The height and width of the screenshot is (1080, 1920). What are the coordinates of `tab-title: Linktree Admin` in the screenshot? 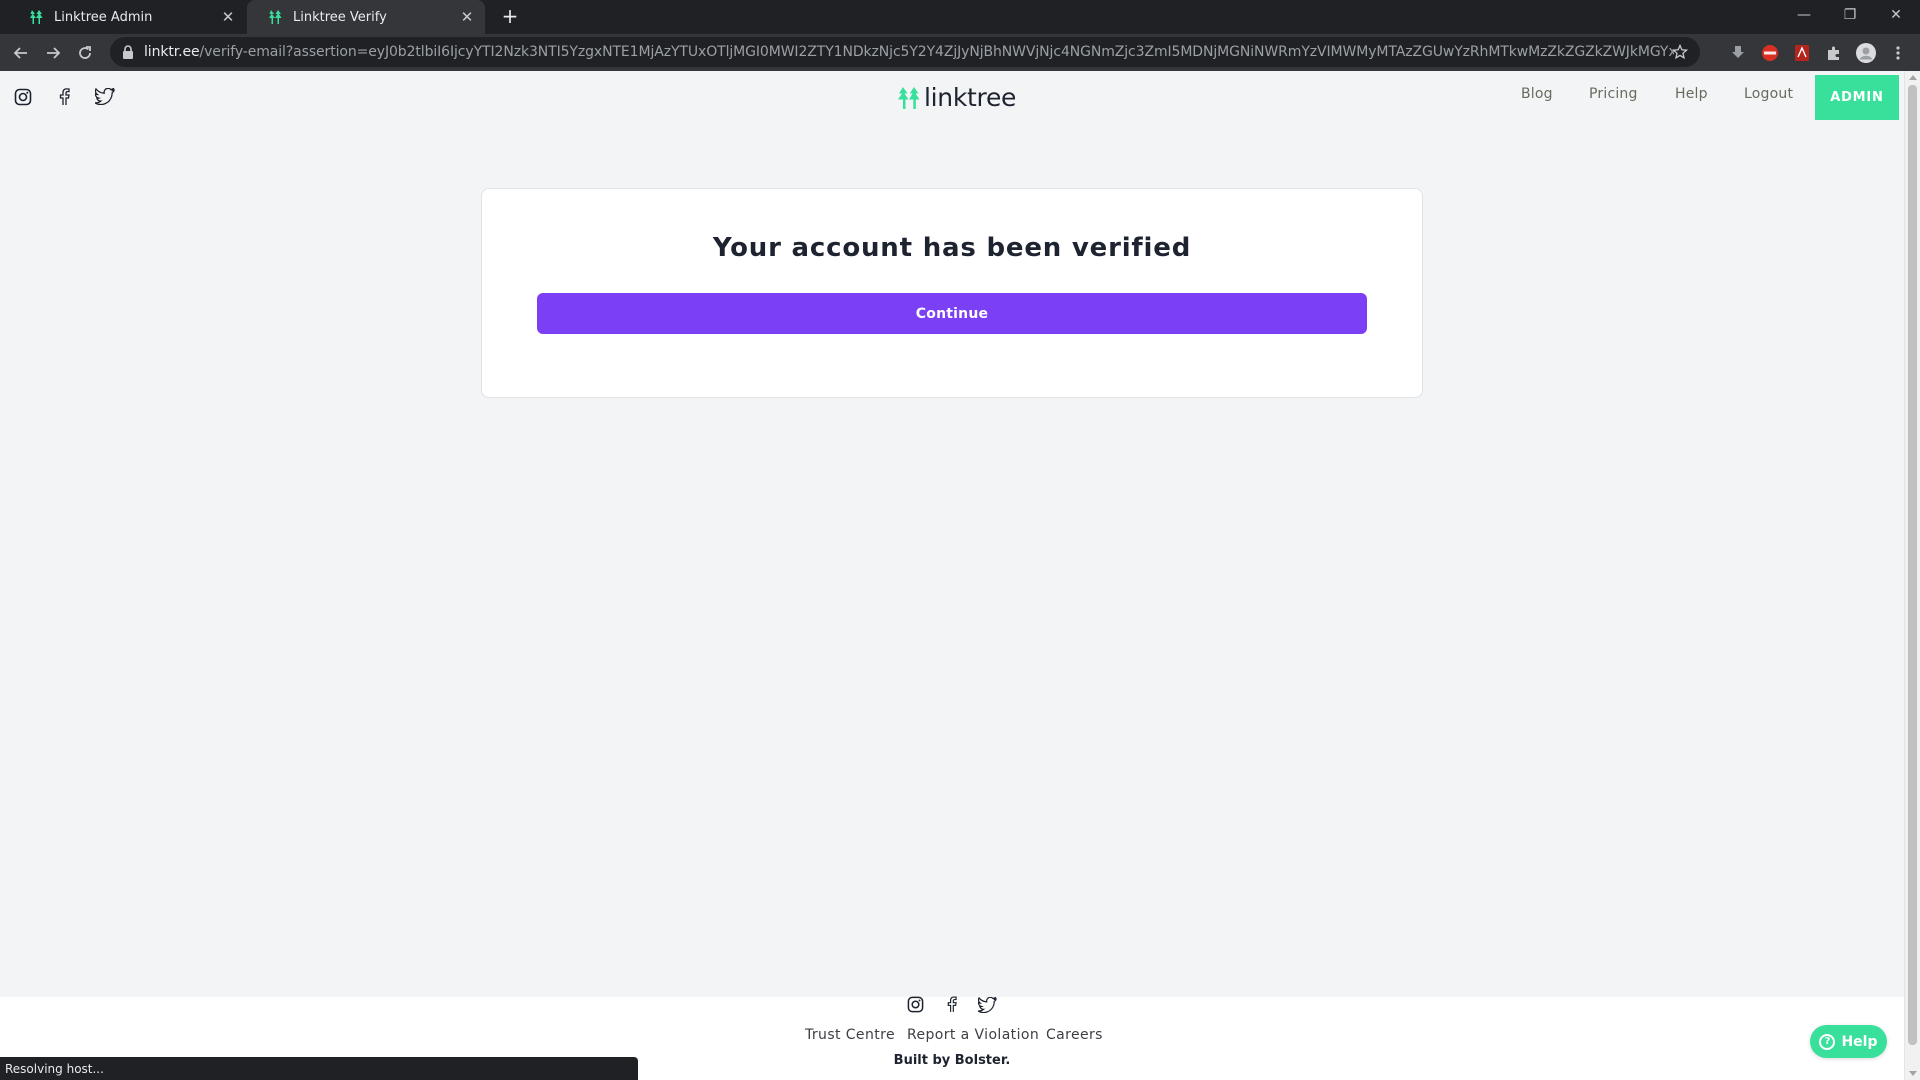 It's located at (103, 17).